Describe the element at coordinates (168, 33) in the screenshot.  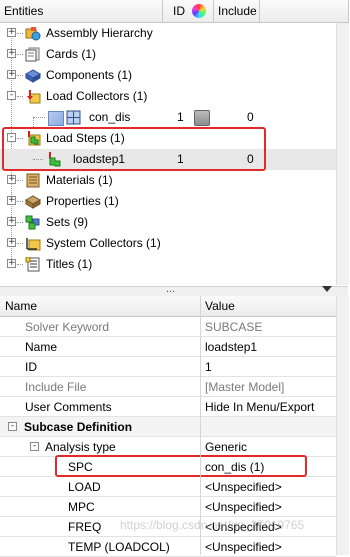
I see `tree-item-assembly-hierarchy: + Assembly Hierarchy` at that location.